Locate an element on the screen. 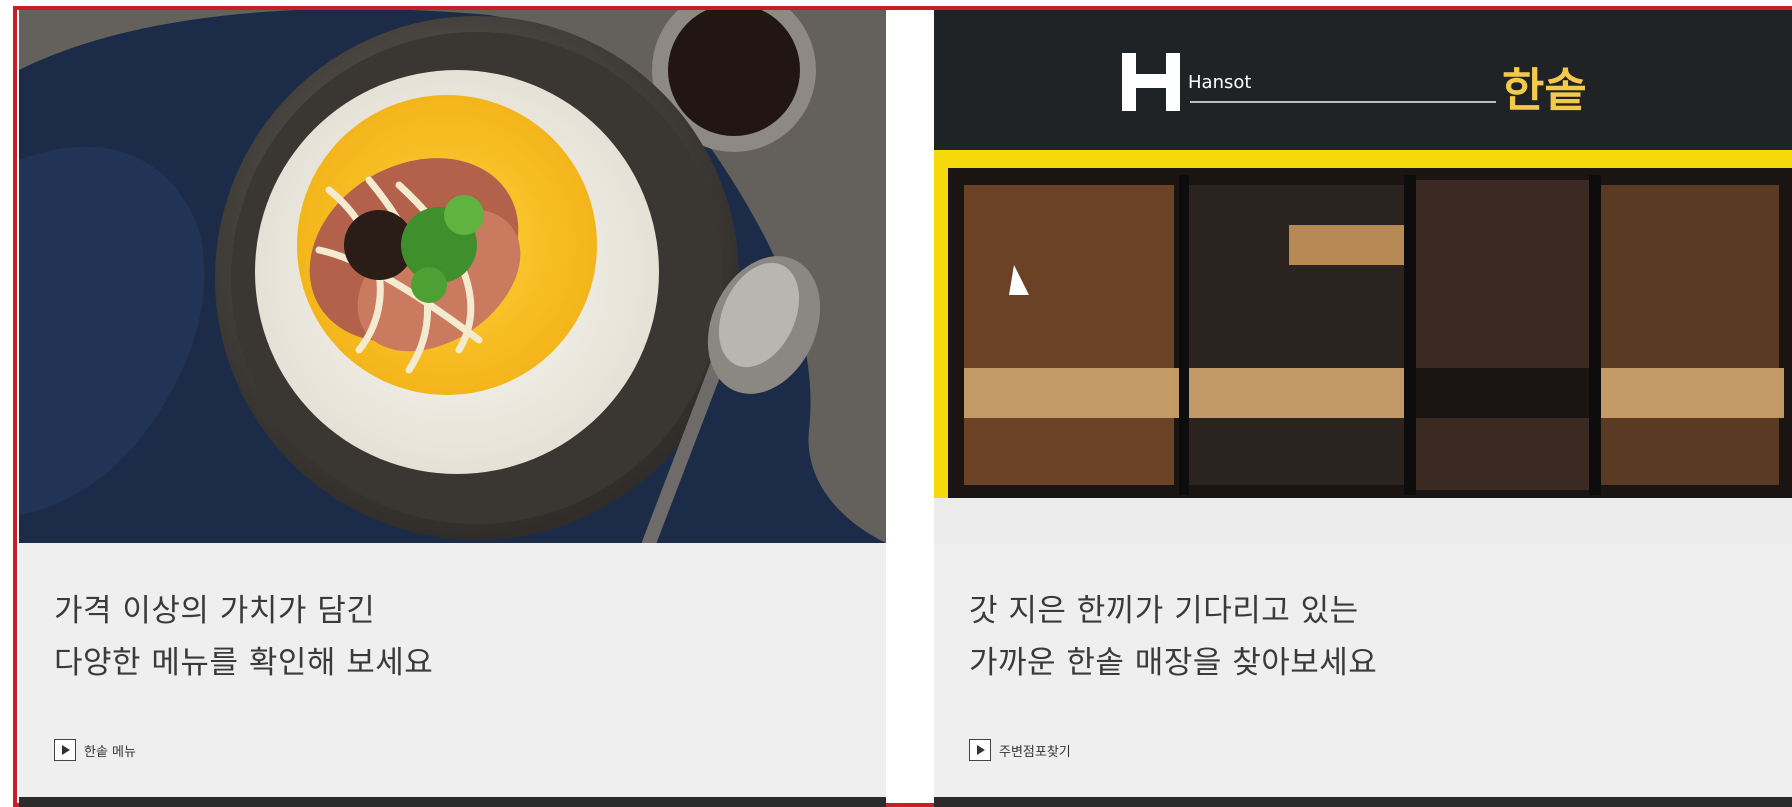 The height and width of the screenshot is (807, 1792). headline-line: 갓 지은 한끼가 기다리고 있는 is located at coordinates (1164, 611).